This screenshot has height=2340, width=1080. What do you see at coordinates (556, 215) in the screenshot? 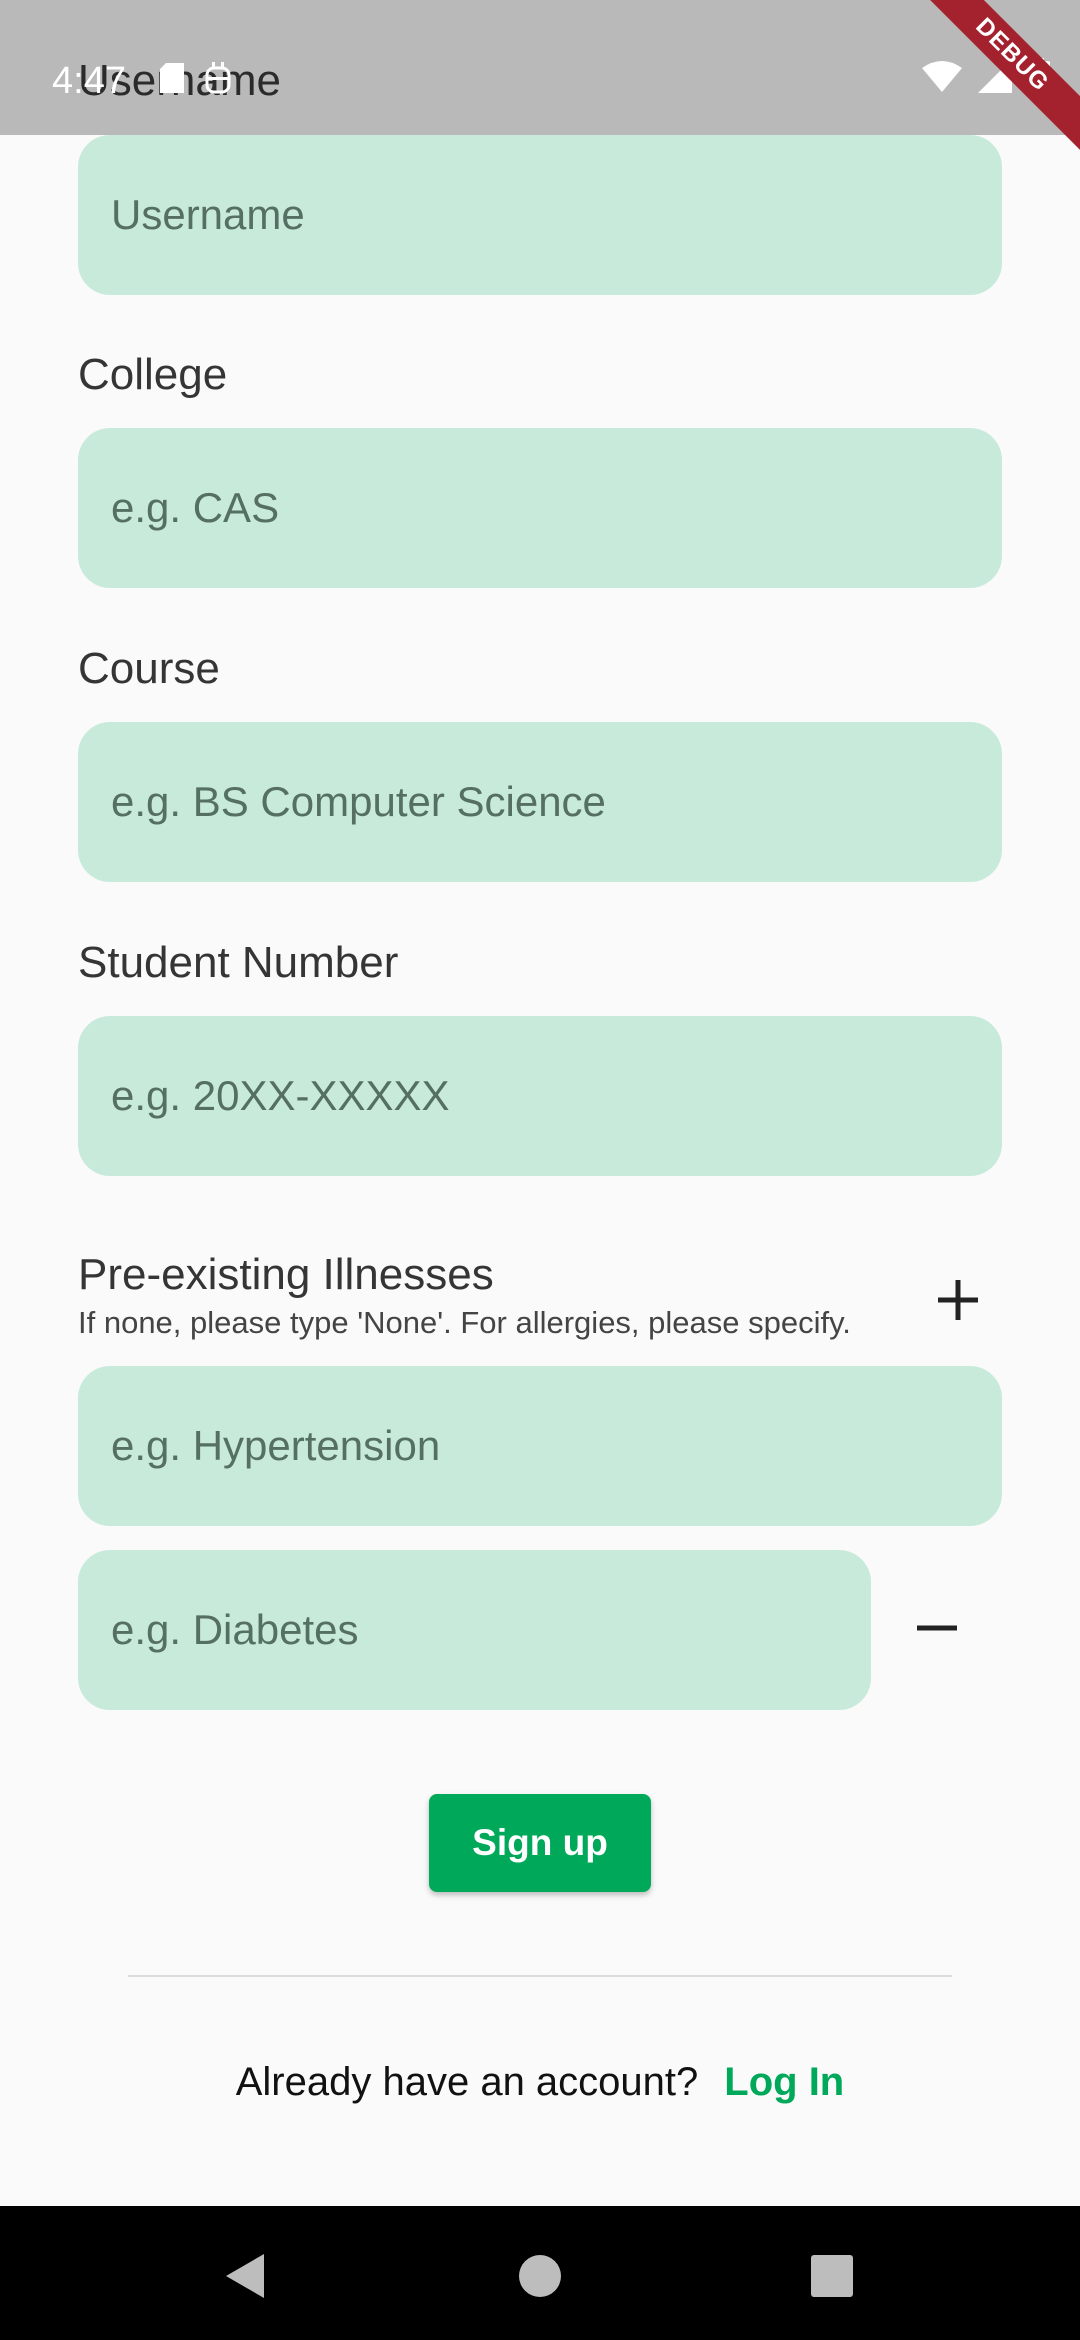
I see `username-input` at bounding box center [556, 215].